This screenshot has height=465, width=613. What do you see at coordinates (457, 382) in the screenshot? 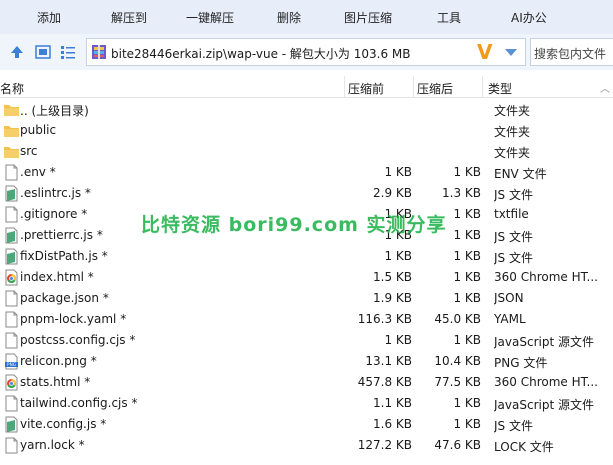
I see `file-packed-size: 77.5 KB` at bounding box center [457, 382].